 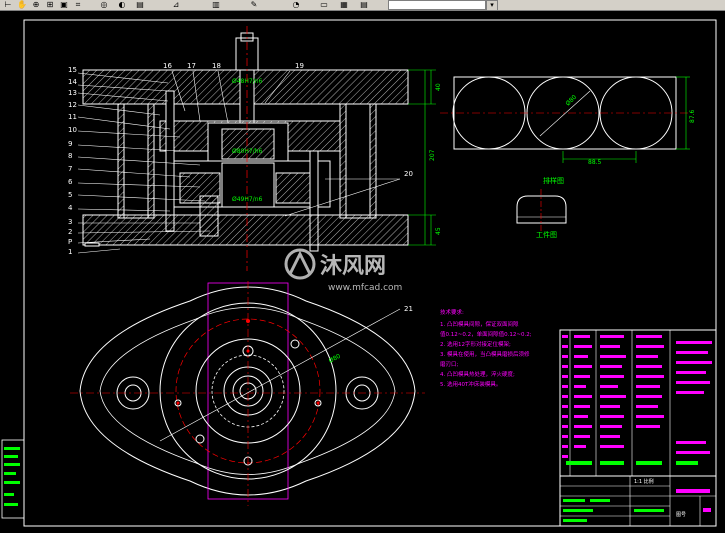 I want to click on tech-note-1: 1. 凸凹模具间隙，保证双面间隙, so click(x=479, y=324).